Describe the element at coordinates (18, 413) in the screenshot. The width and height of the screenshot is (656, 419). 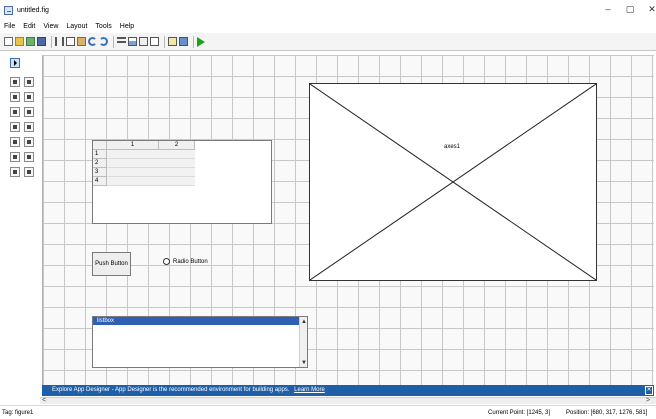
I see `status-tag: Tag: figure1` at that location.